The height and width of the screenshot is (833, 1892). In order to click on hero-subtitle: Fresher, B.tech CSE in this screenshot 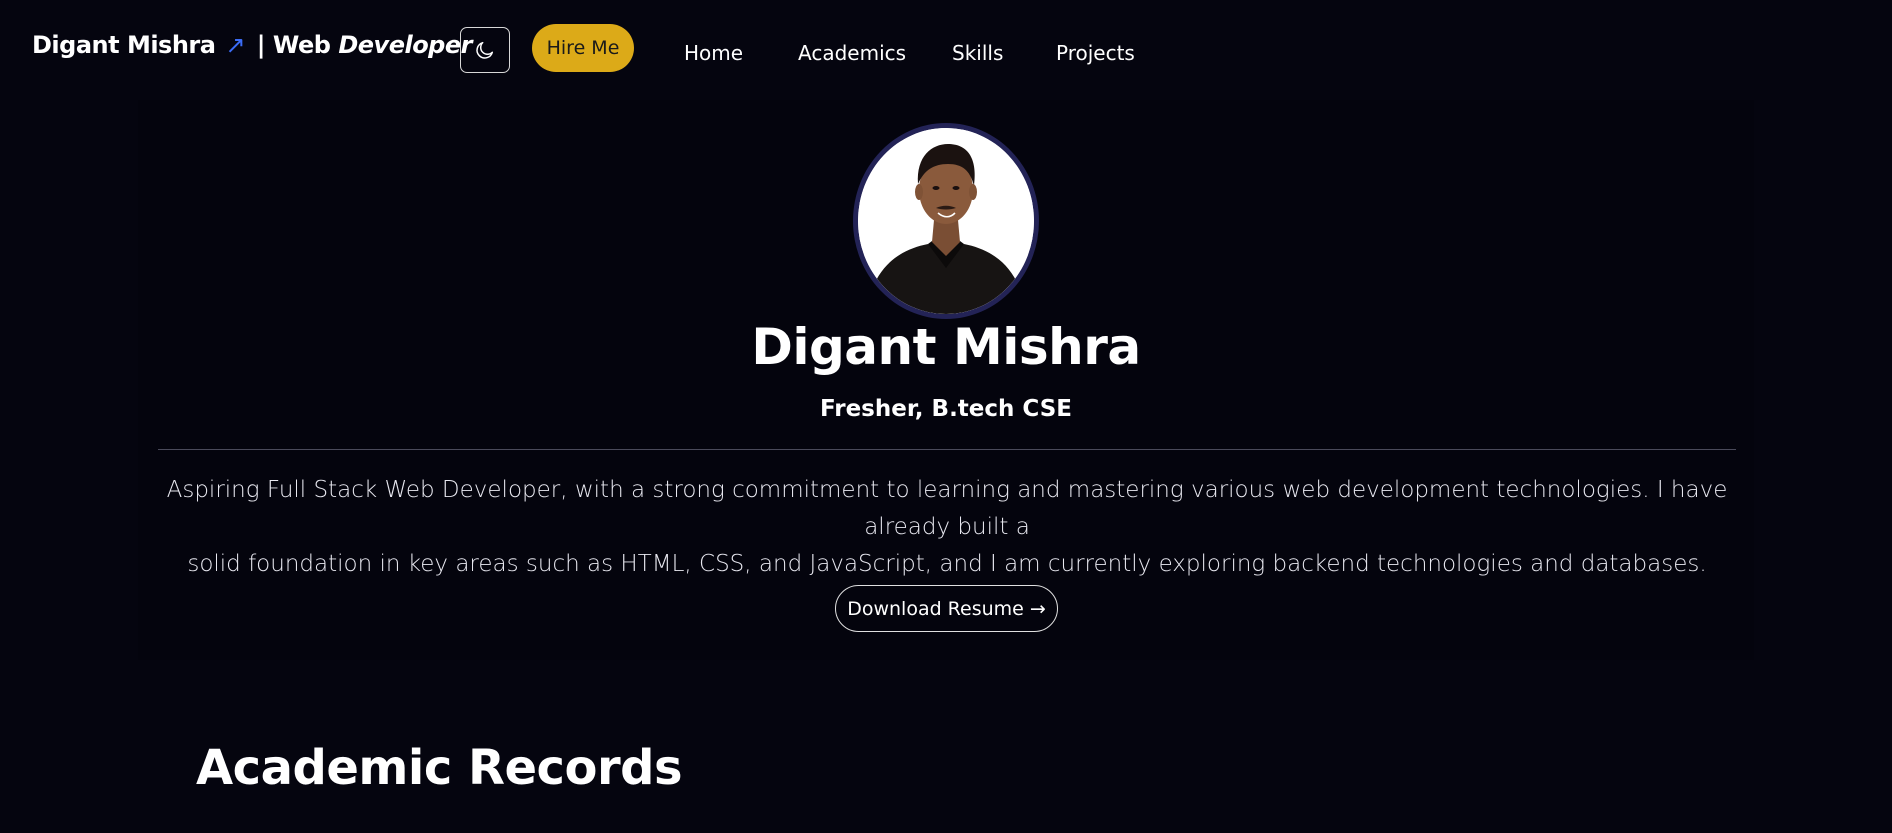, I will do `click(945, 409)`.